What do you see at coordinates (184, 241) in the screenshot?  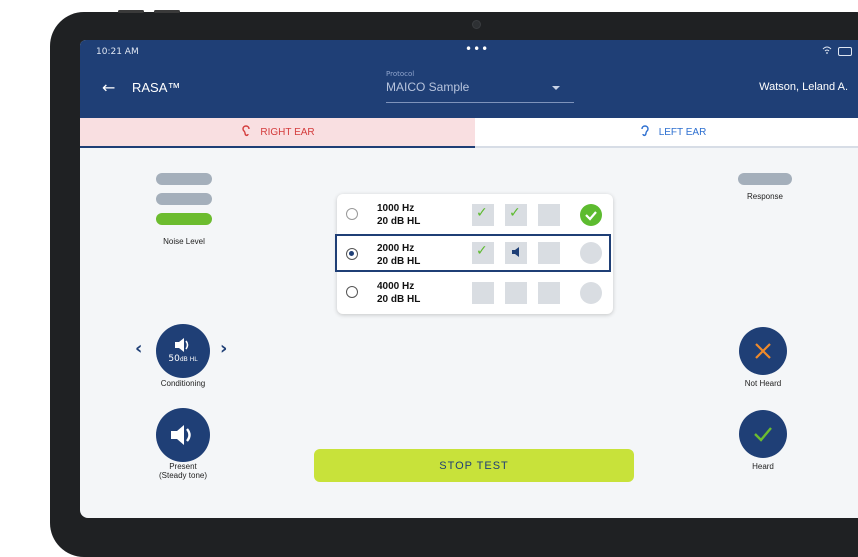 I see `noise-level-label: Noise Level` at bounding box center [184, 241].